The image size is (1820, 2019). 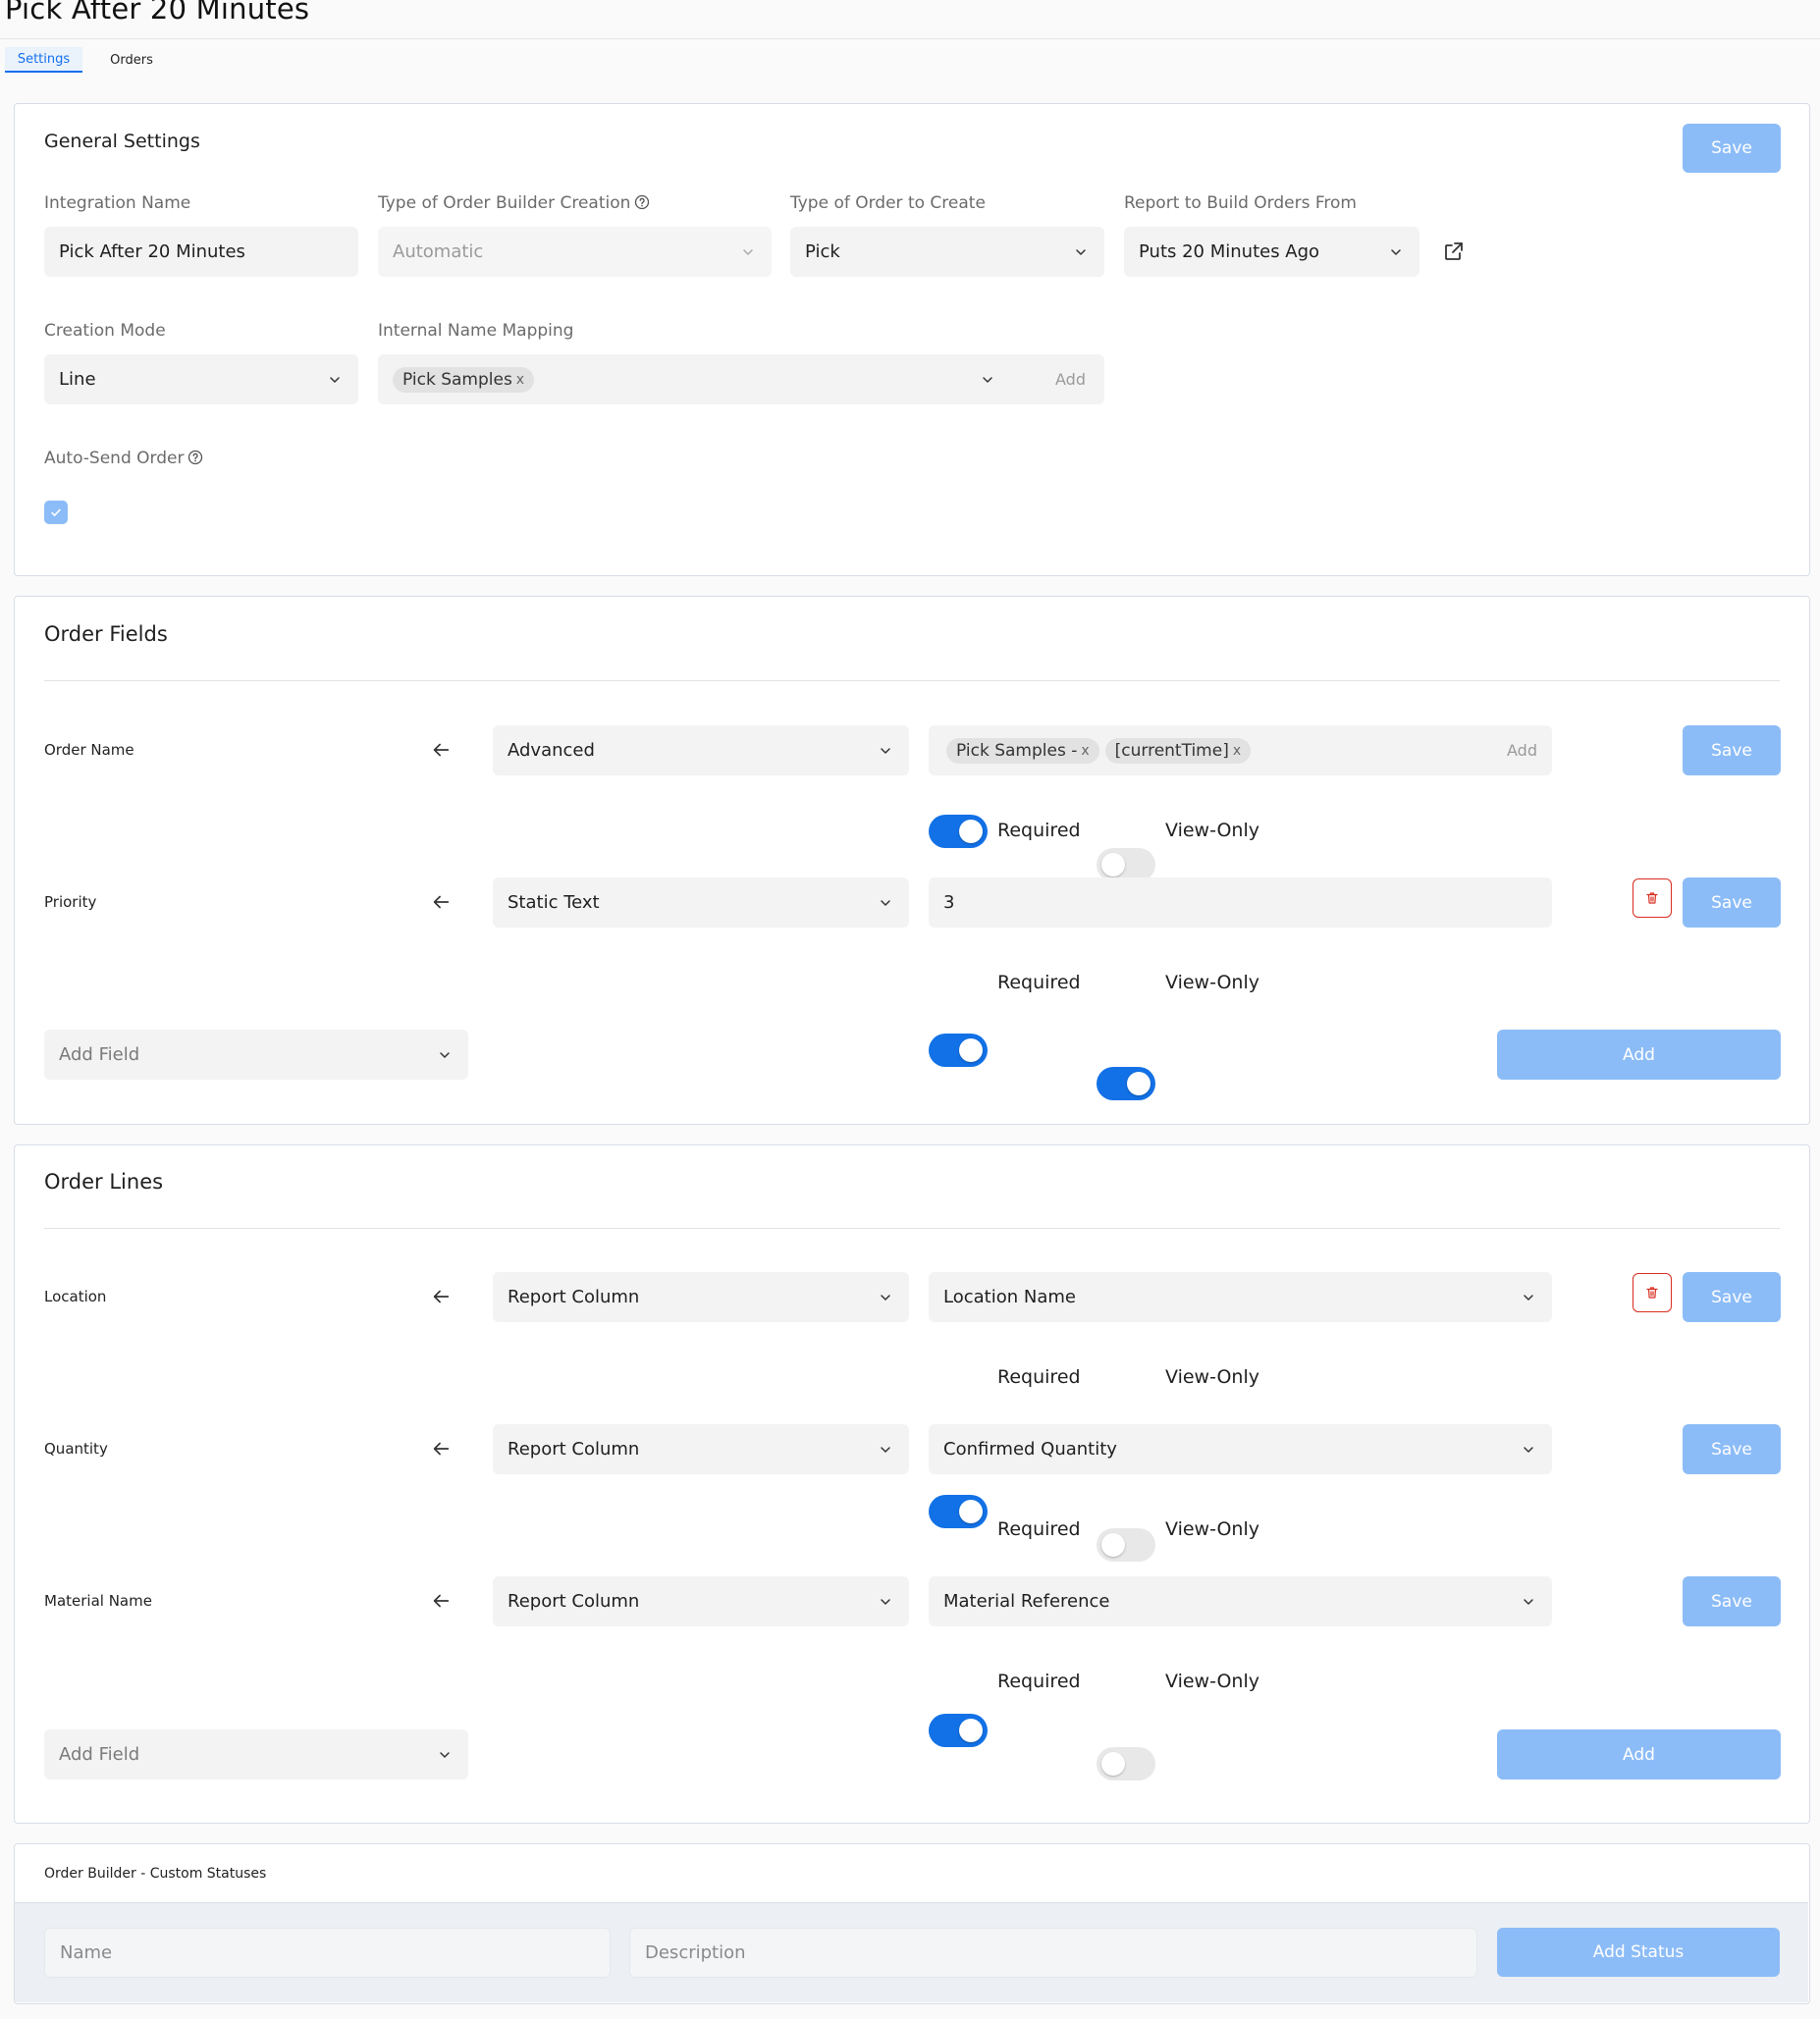 What do you see at coordinates (1053, 1953) in the screenshot?
I see `status-description-input: Description` at bounding box center [1053, 1953].